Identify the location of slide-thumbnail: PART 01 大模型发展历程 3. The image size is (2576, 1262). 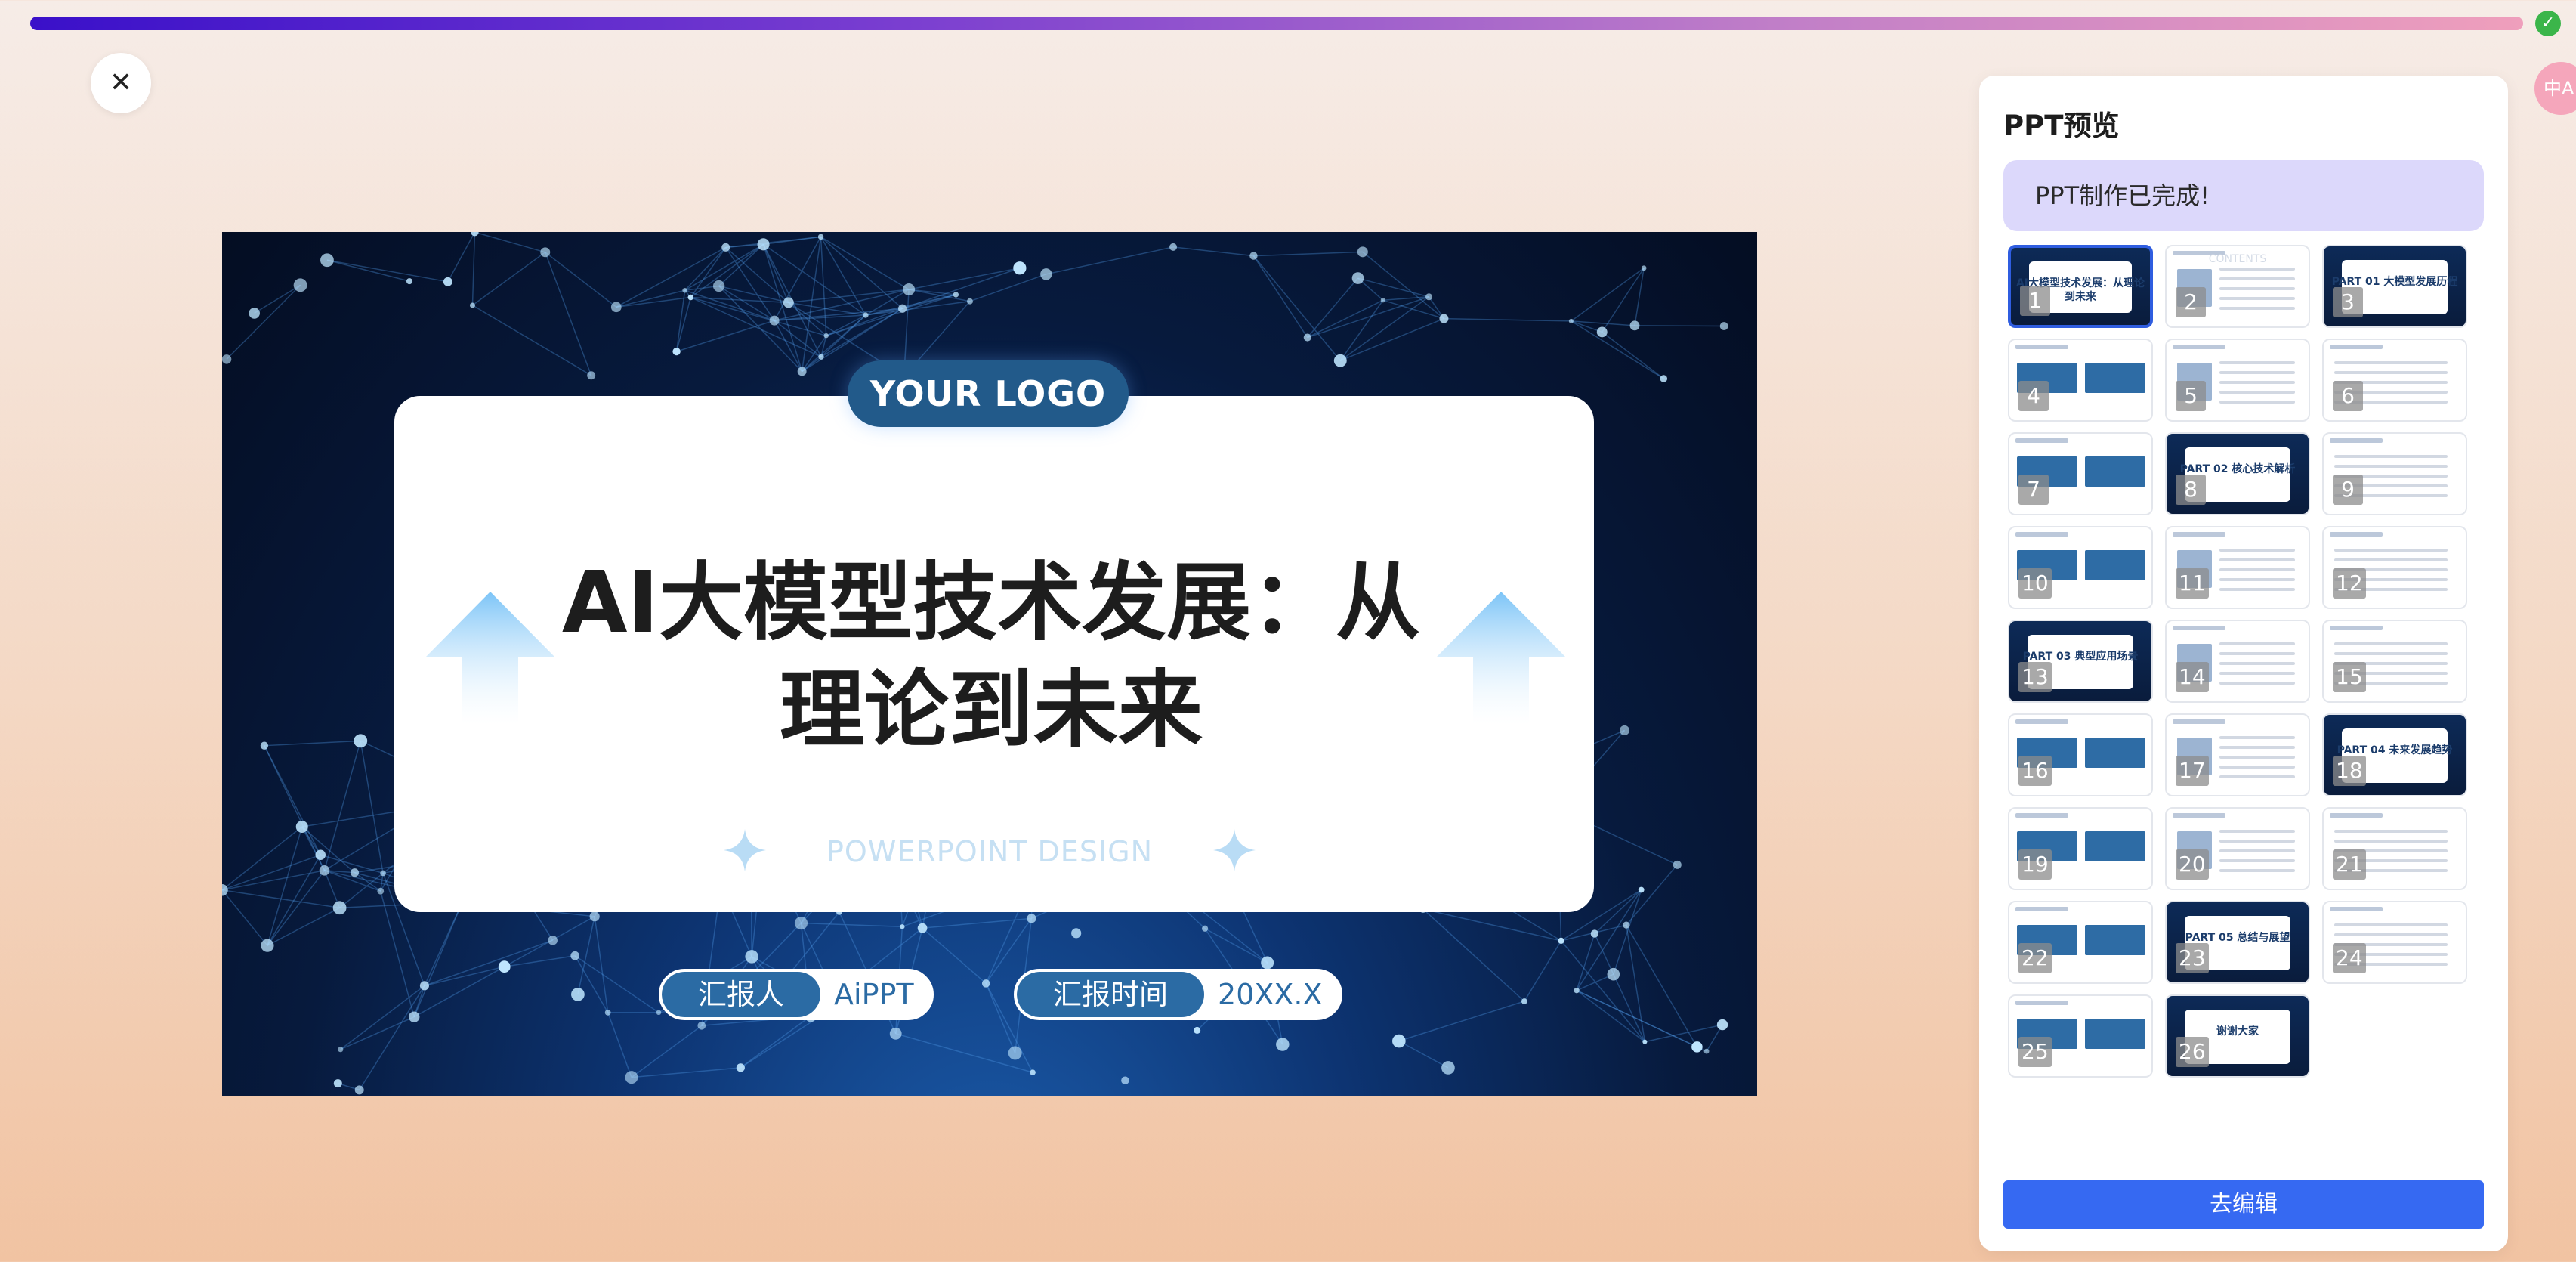
(2394, 286).